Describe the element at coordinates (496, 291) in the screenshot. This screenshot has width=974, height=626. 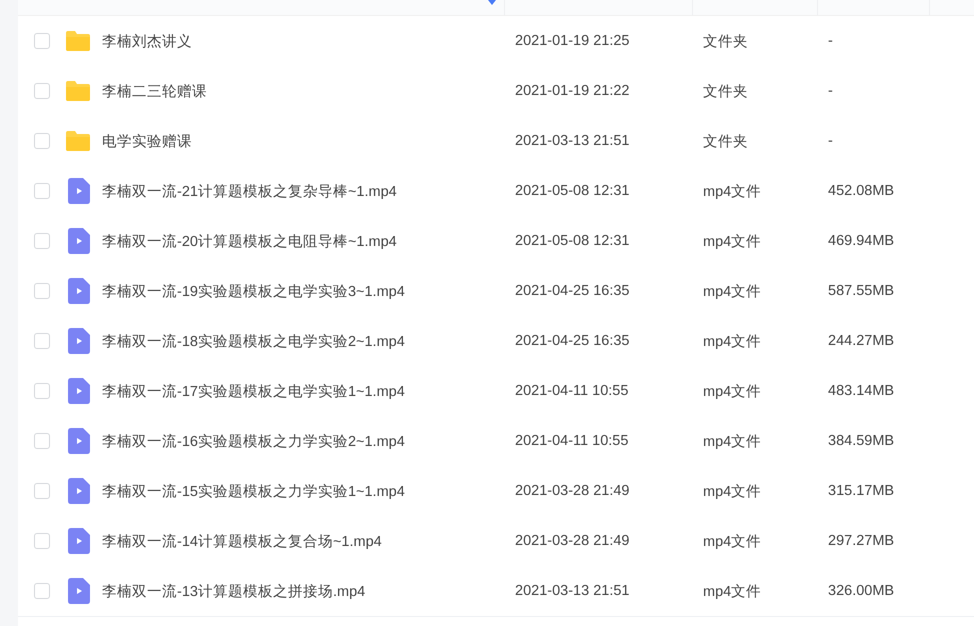
I see `file-row: 李楠双一流-19实验题模板之电学实验3~1.mp4 2021-04-25 16:35 mp4文件 587.55MB` at that location.